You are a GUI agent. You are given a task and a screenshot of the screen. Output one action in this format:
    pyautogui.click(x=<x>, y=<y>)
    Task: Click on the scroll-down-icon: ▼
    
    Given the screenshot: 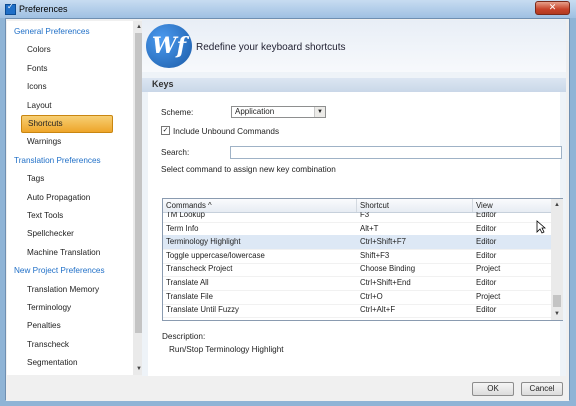 What is the action you would take?
    pyautogui.click(x=557, y=314)
    